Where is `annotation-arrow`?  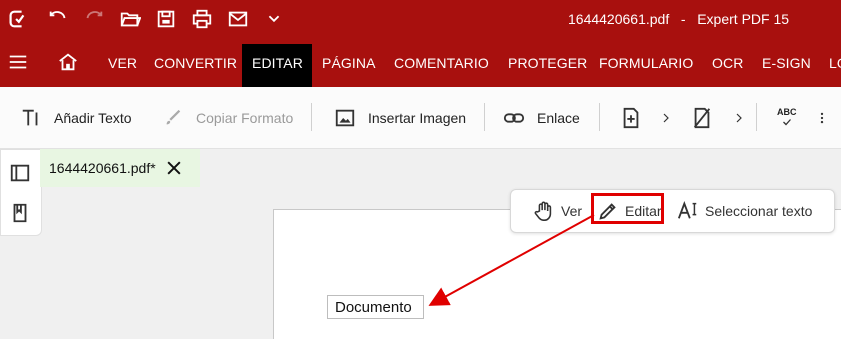
annotation-arrow is located at coordinates (511, 260).